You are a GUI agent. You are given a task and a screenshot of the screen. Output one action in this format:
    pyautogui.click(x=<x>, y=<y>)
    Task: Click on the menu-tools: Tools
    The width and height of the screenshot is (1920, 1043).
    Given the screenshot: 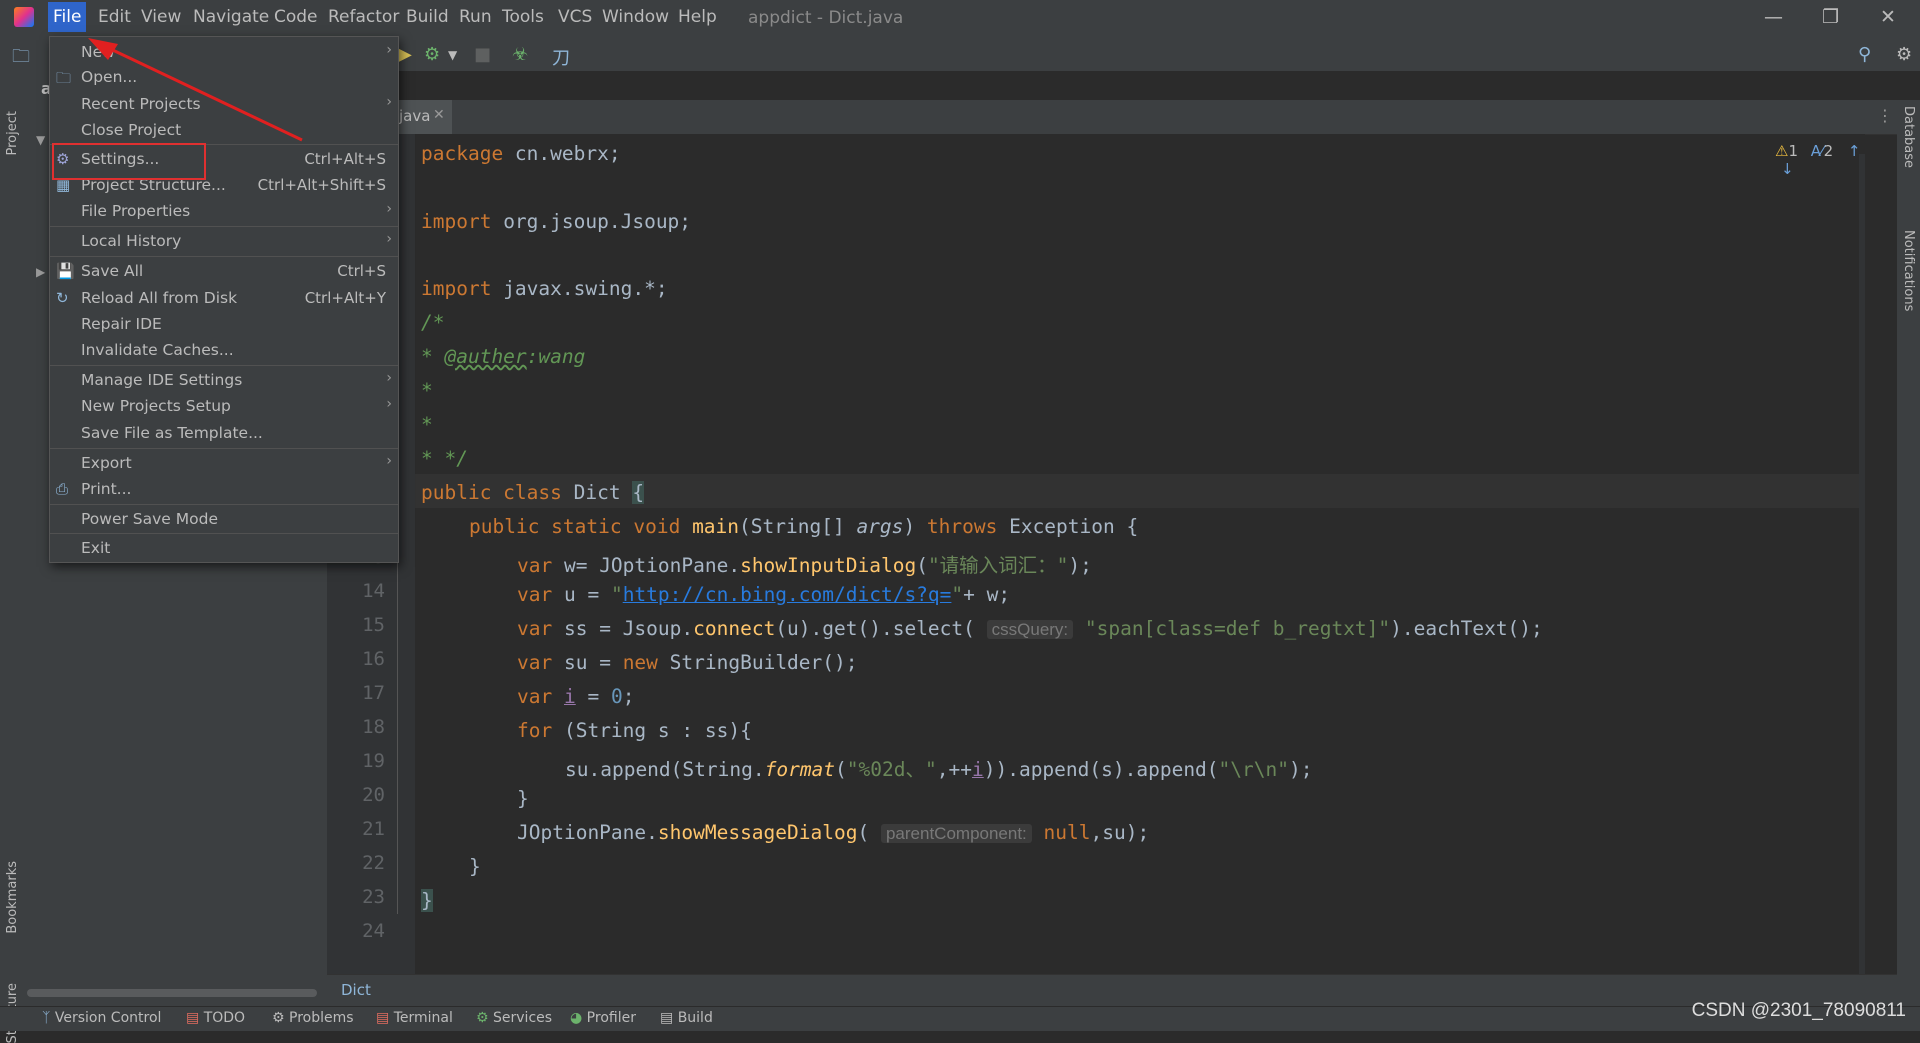 What is the action you would take?
    pyautogui.click(x=523, y=17)
    